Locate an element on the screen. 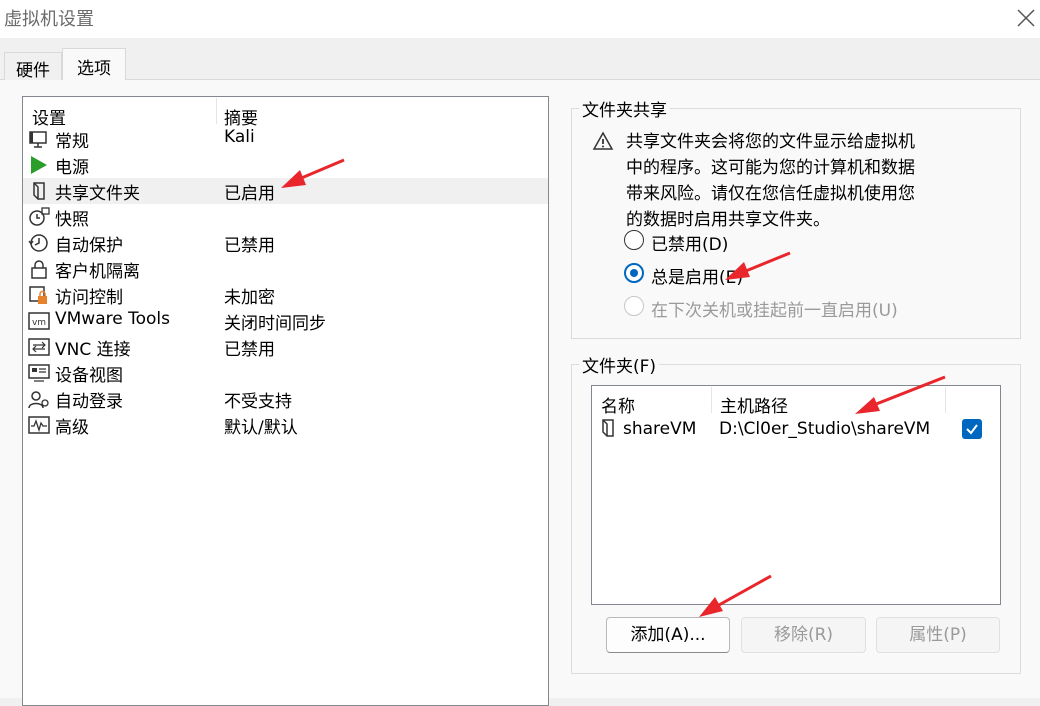  settings-item-name: 客户机隔离 is located at coordinates (97, 272).